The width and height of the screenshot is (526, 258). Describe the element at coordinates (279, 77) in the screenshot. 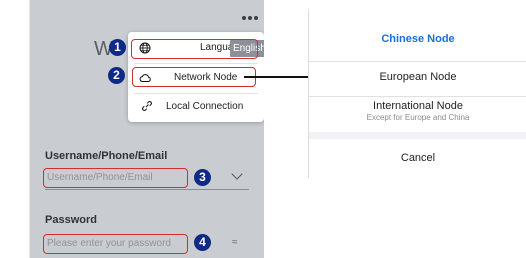

I see `flow-arrow-line` at that location.